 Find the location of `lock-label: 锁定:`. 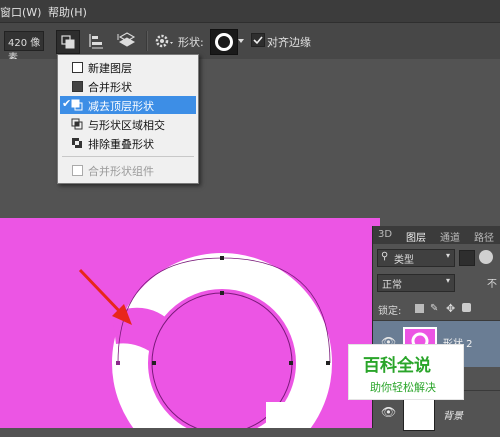

lock-label: 锁定: is located at coordinates (390, 311).